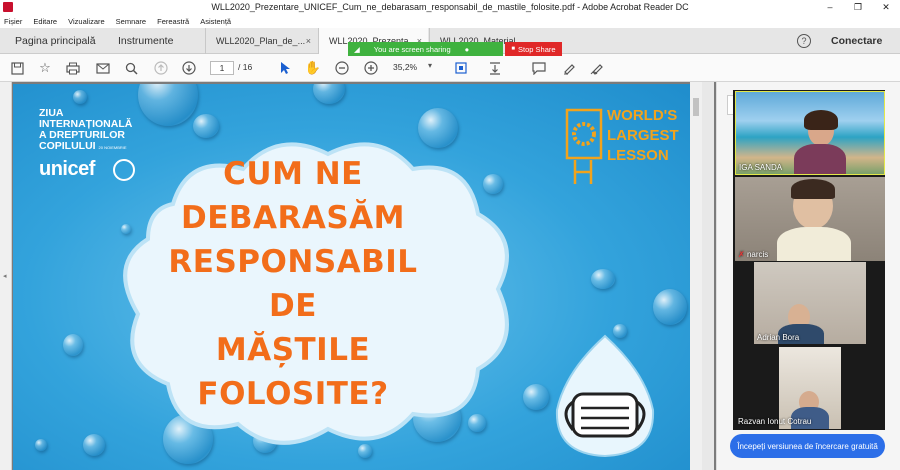  I want to click on participant-name: Adrian Bora, so click(778, 337).